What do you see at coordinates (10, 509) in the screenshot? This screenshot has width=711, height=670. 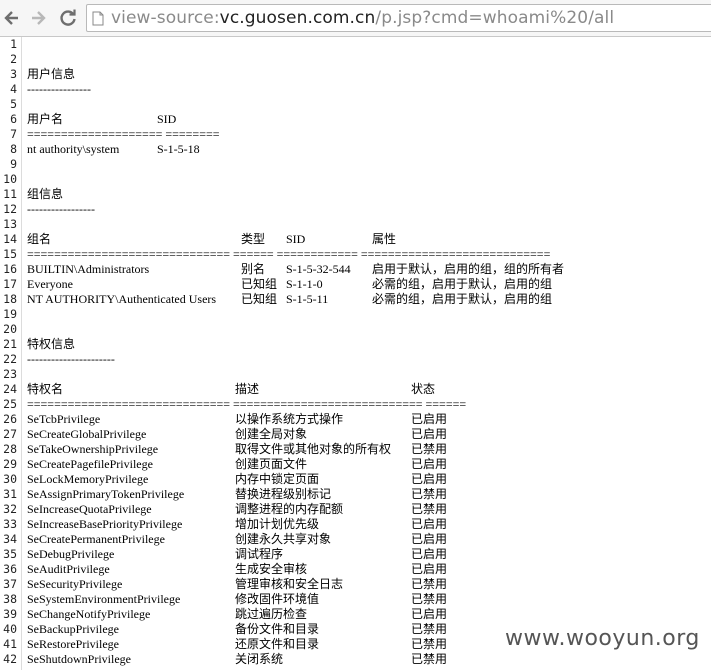 I see `line-number: 32` at bounding box center [10, 509].